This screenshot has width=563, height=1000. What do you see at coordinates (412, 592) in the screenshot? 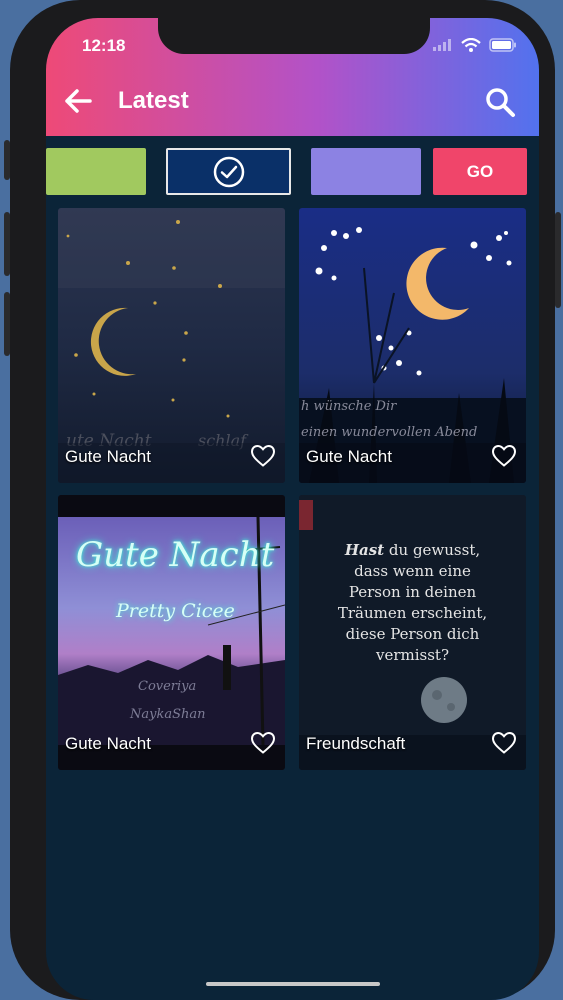
I see `quote-line: Person in deinen` at bounding box center [412, 592].